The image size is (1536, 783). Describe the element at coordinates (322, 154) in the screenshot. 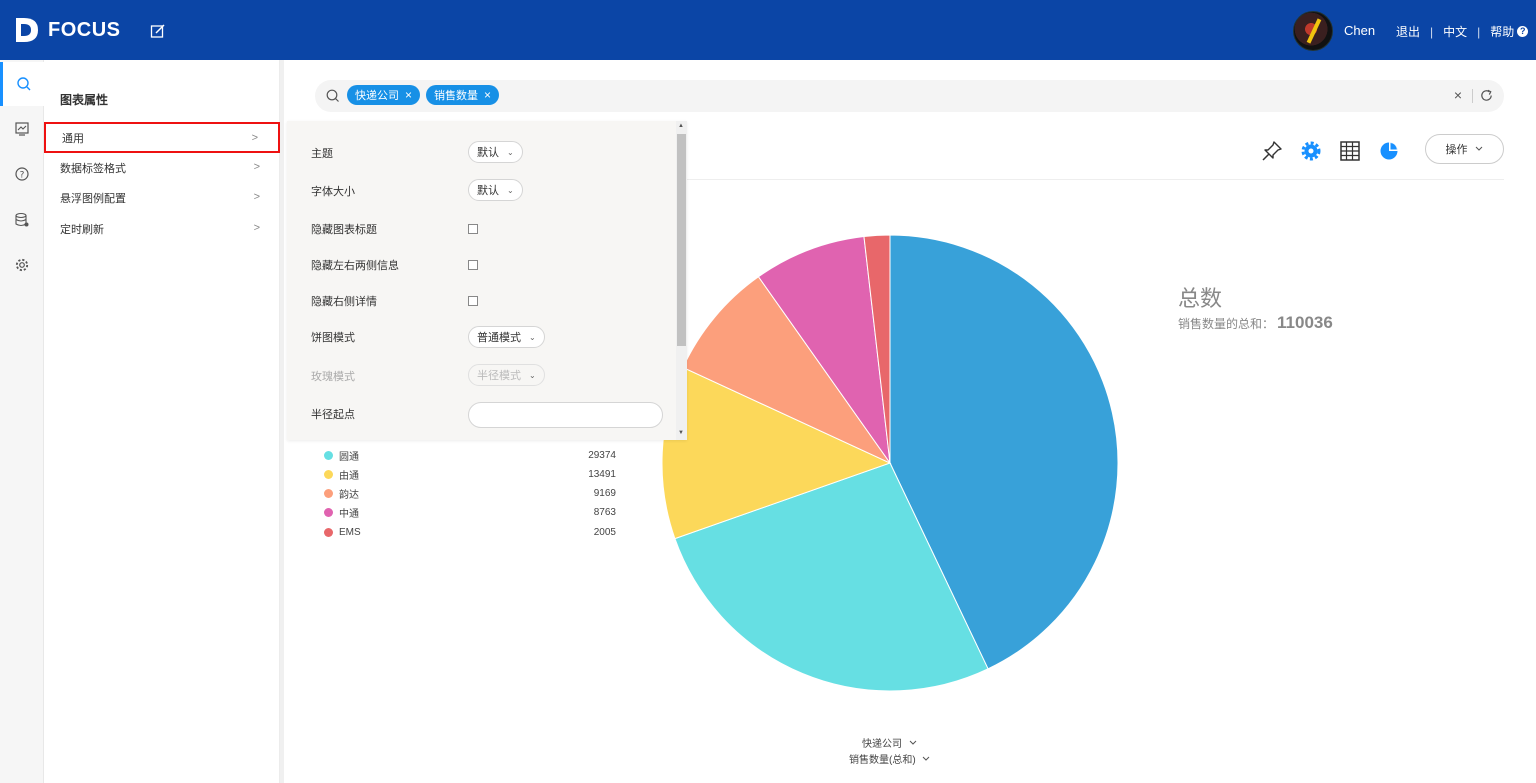

I see `theme-label: 主题` at that location.